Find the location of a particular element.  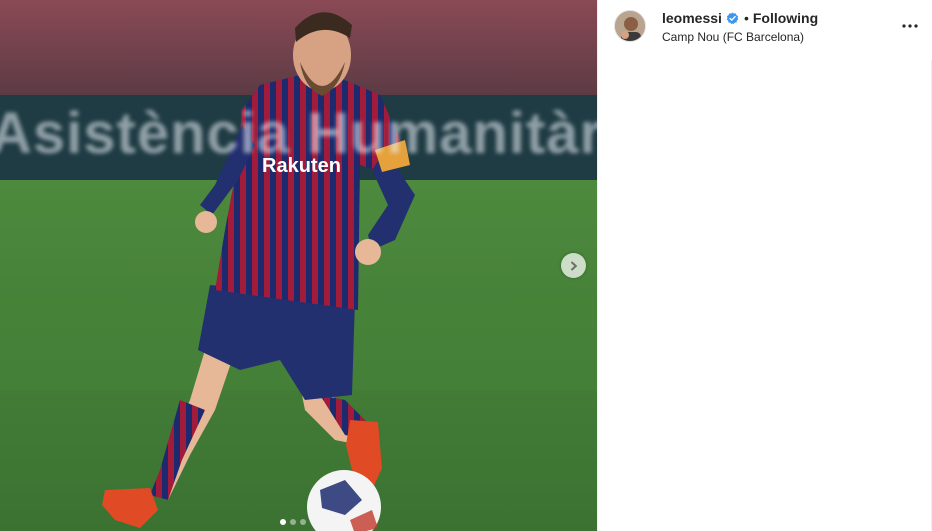

chevron-right-icon is located at coordinates (573, 265).